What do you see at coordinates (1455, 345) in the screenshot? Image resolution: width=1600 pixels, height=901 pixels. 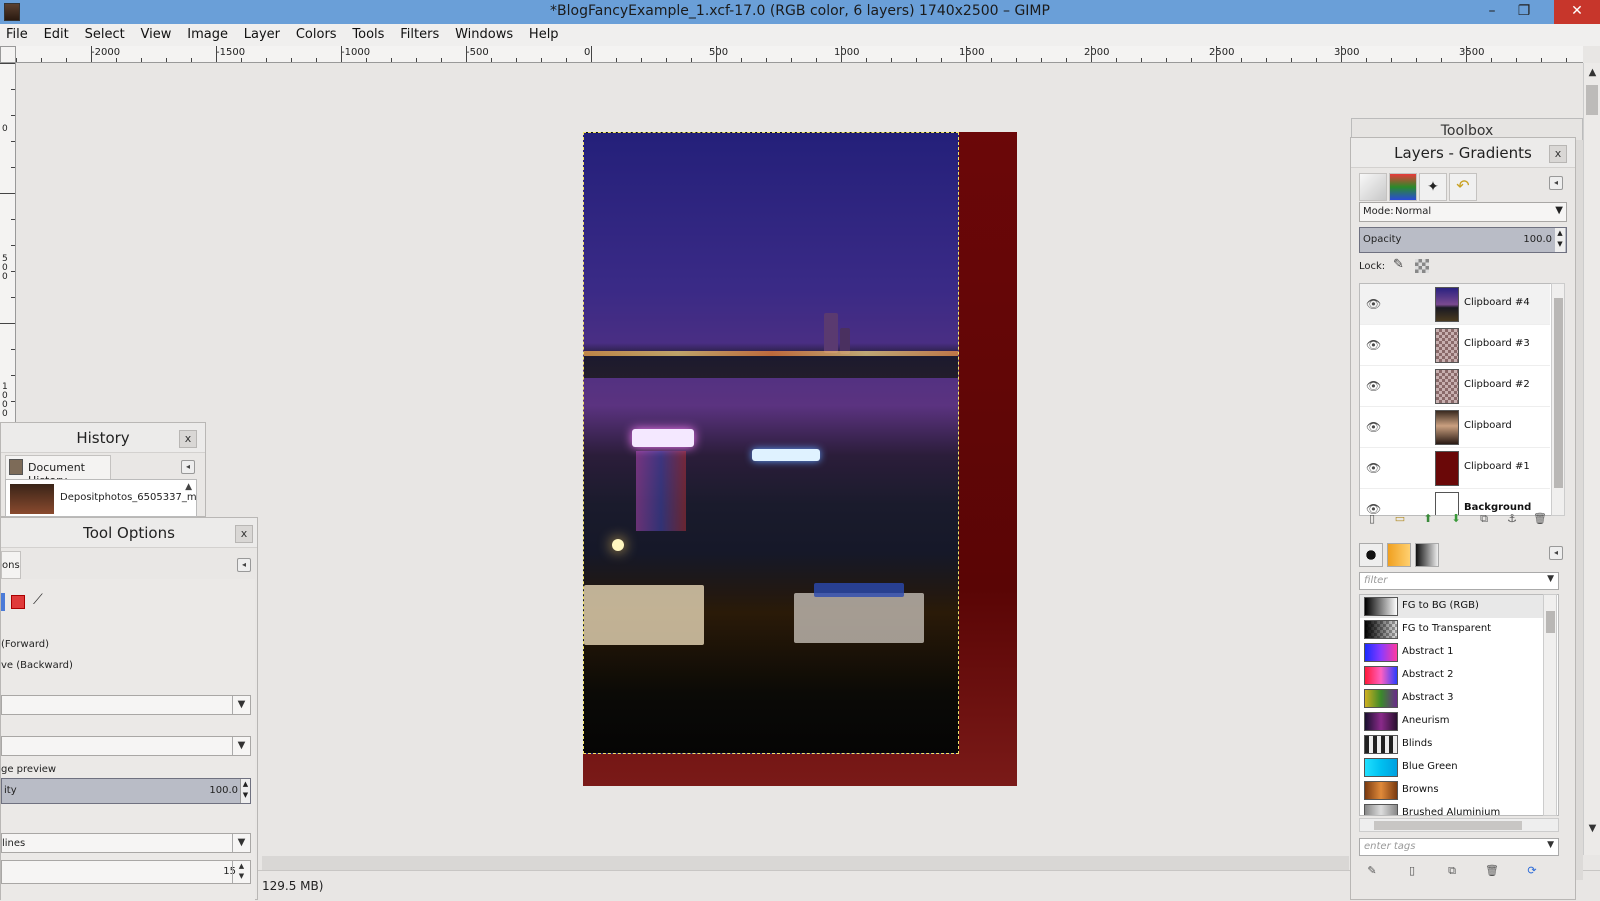 I see `layer-row: 👁 Clipboard #3` at bounding box center [1455, 345].